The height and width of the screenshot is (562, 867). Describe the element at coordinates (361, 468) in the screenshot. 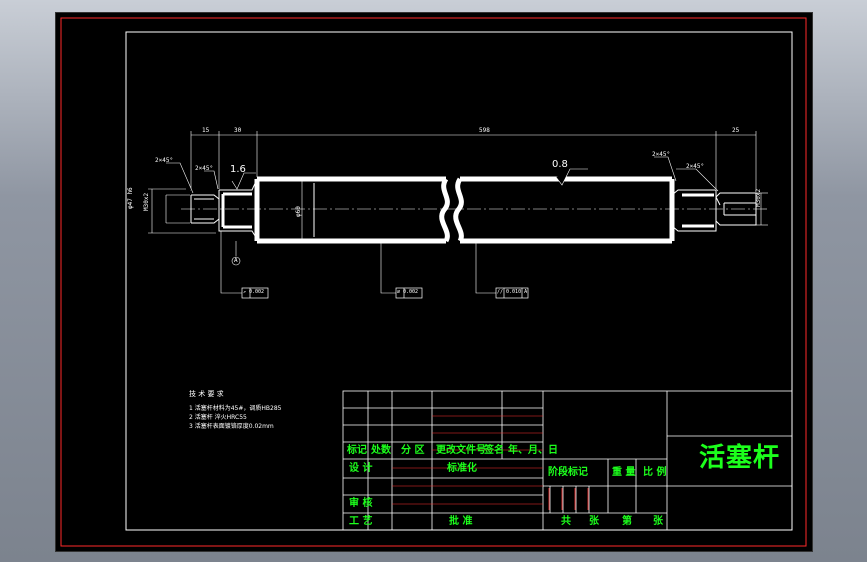

I see `design-label: 设 计` at that location.